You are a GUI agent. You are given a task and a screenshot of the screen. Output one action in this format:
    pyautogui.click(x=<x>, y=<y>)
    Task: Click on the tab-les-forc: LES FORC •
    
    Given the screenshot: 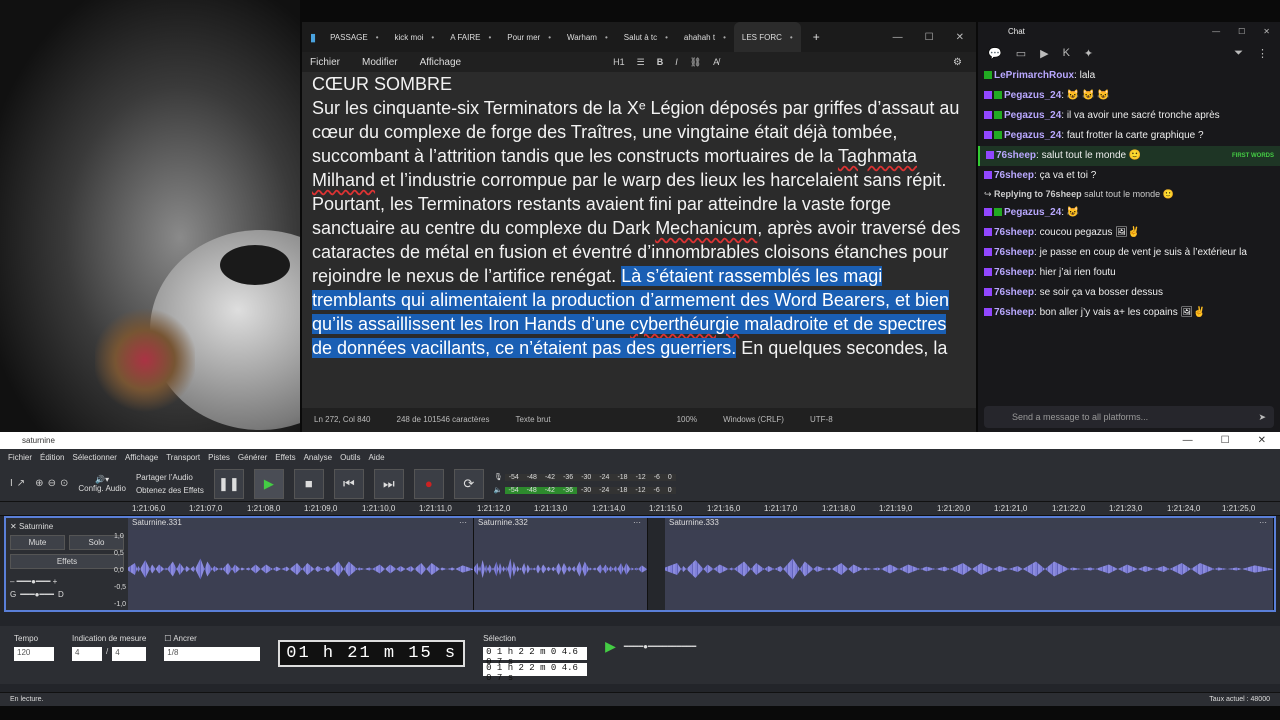 What is the action you would take?
    pyautogui.click(x=767, y=37)
    